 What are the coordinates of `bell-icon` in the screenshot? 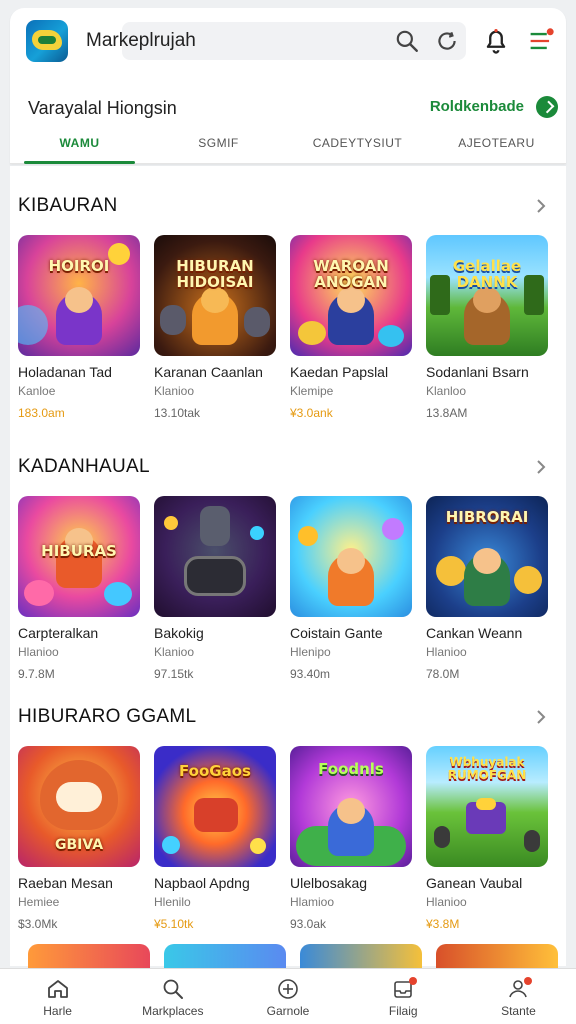 It's located at (496, 41).